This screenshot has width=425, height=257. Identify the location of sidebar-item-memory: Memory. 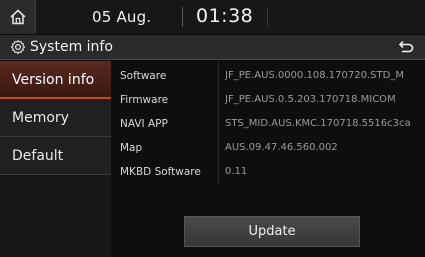
(55, 118).